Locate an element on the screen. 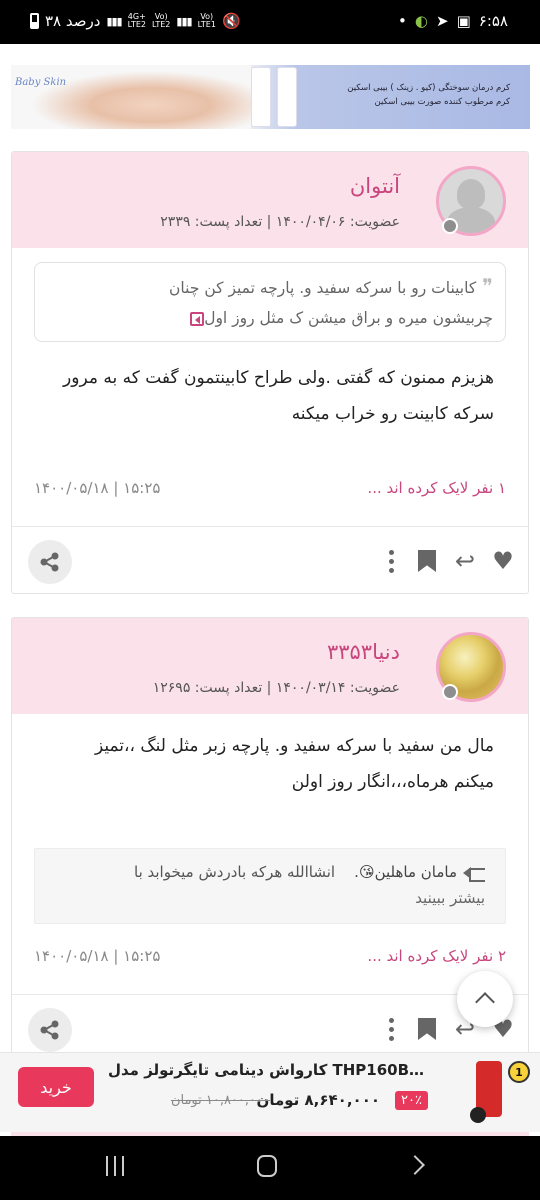 This screenshot has height=1200, width=540. username: آنتوان is located at coordinates (375, 186).